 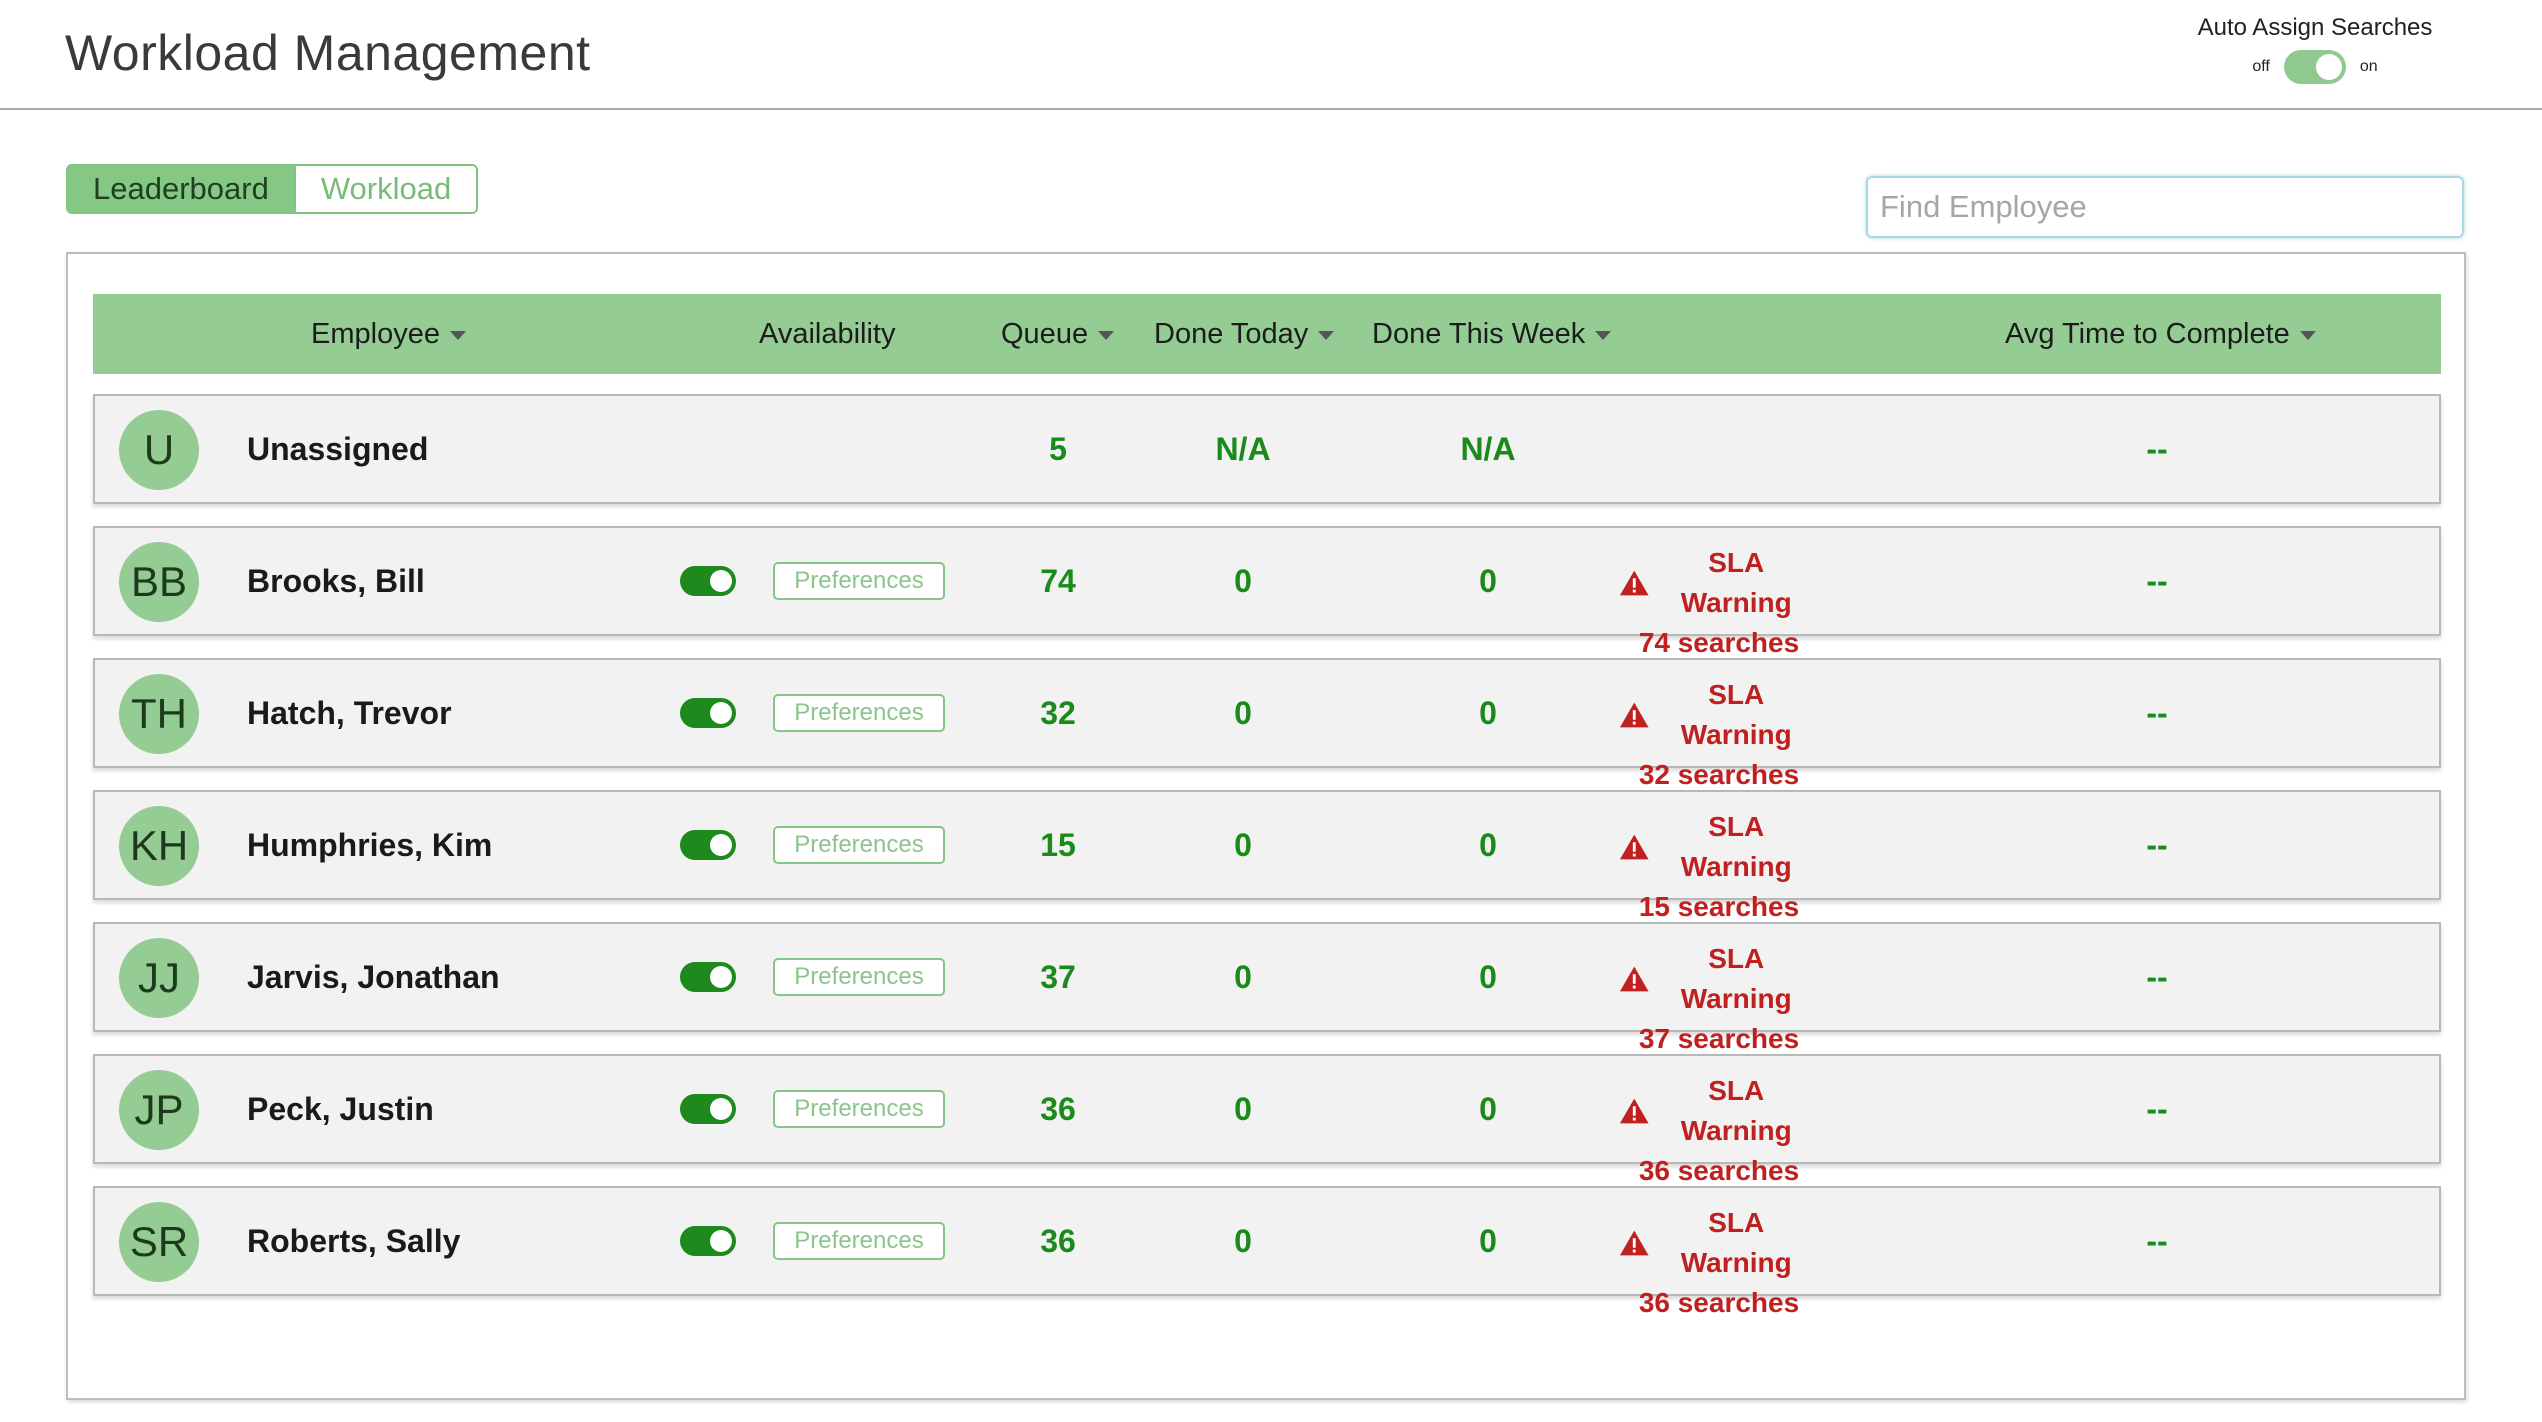 I want to click on tab-leaderboard: Leaderboard, so click(x=181, y=189).